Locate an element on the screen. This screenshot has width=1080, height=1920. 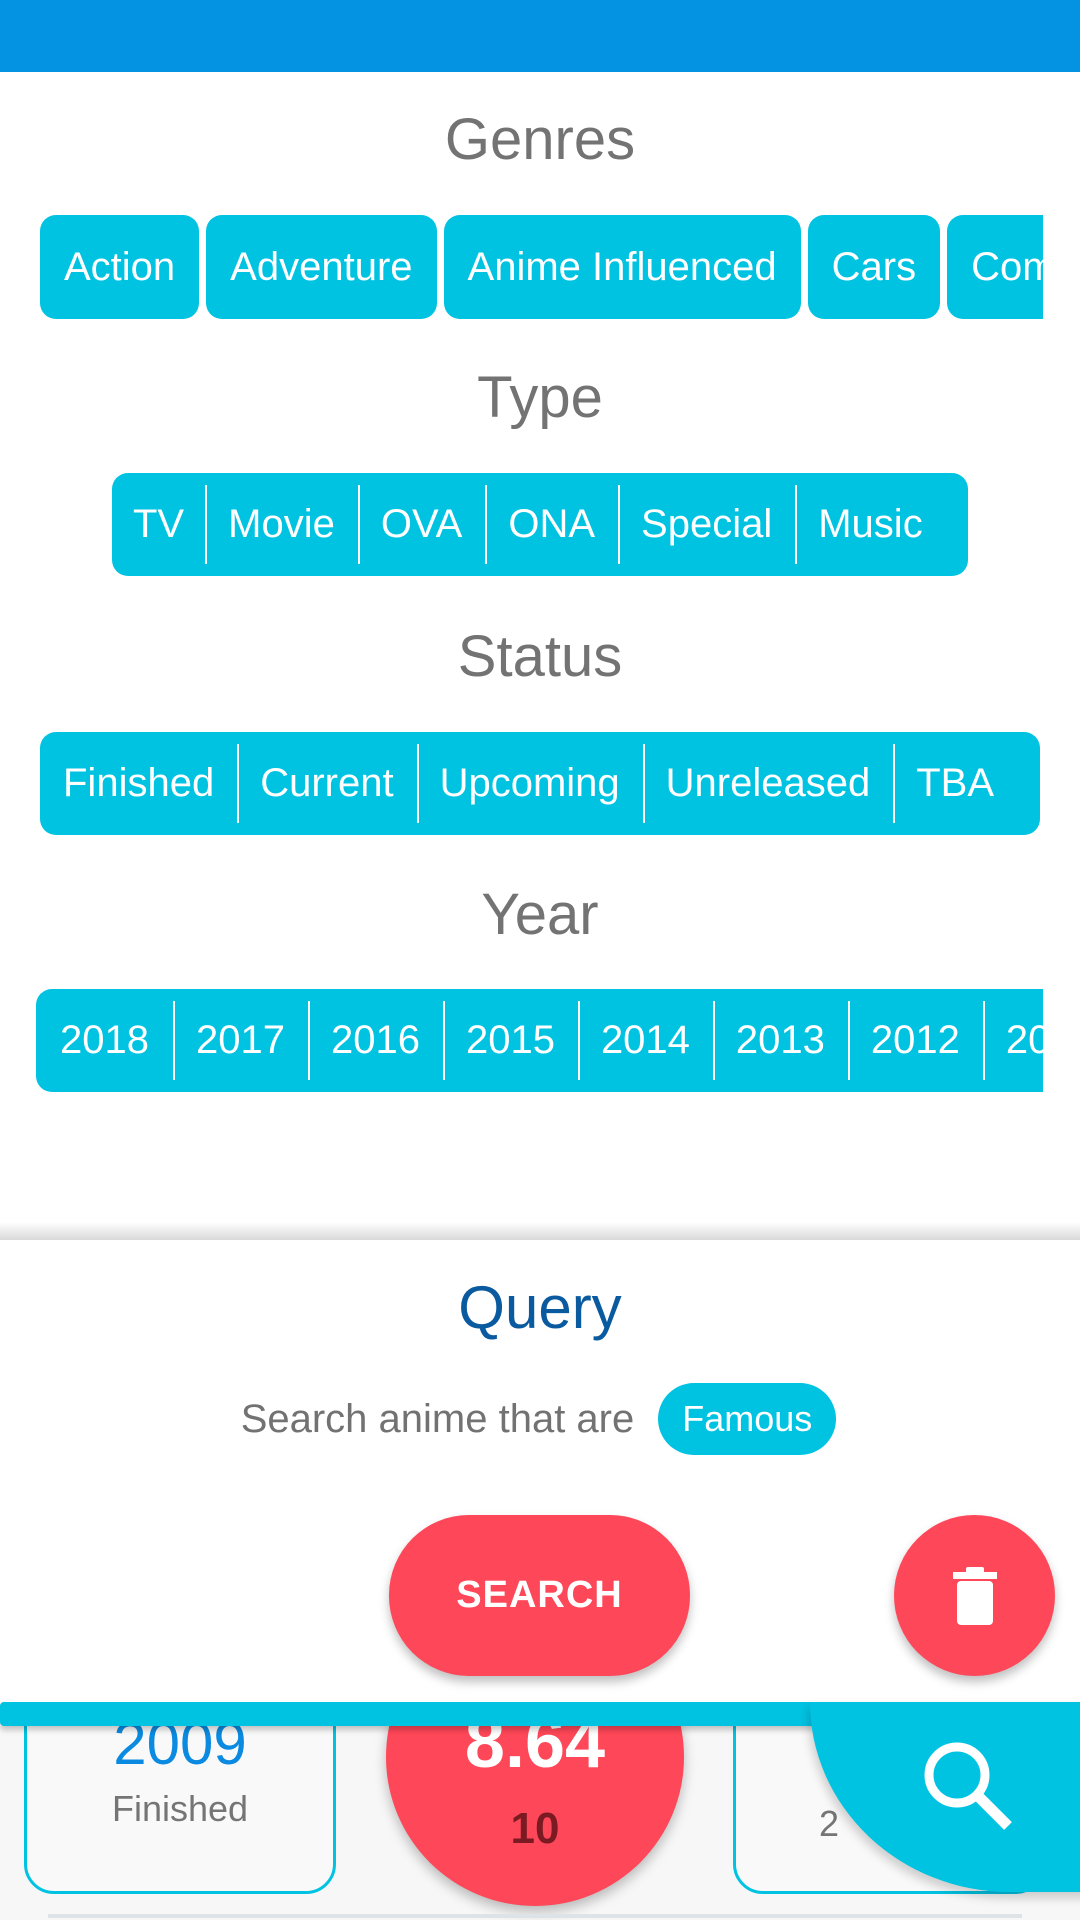
year-option: 2014 is located at coordinates (645, 1040).